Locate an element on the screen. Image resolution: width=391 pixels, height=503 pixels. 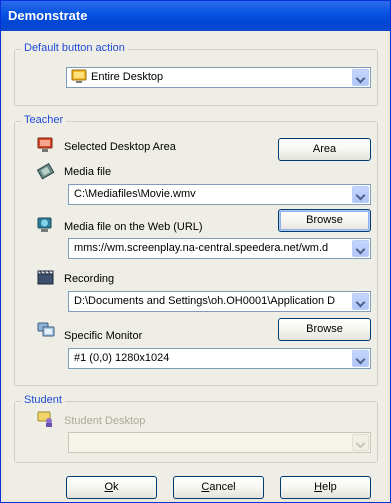
cancel-button: Cancel is located at coordinates (218, 487).